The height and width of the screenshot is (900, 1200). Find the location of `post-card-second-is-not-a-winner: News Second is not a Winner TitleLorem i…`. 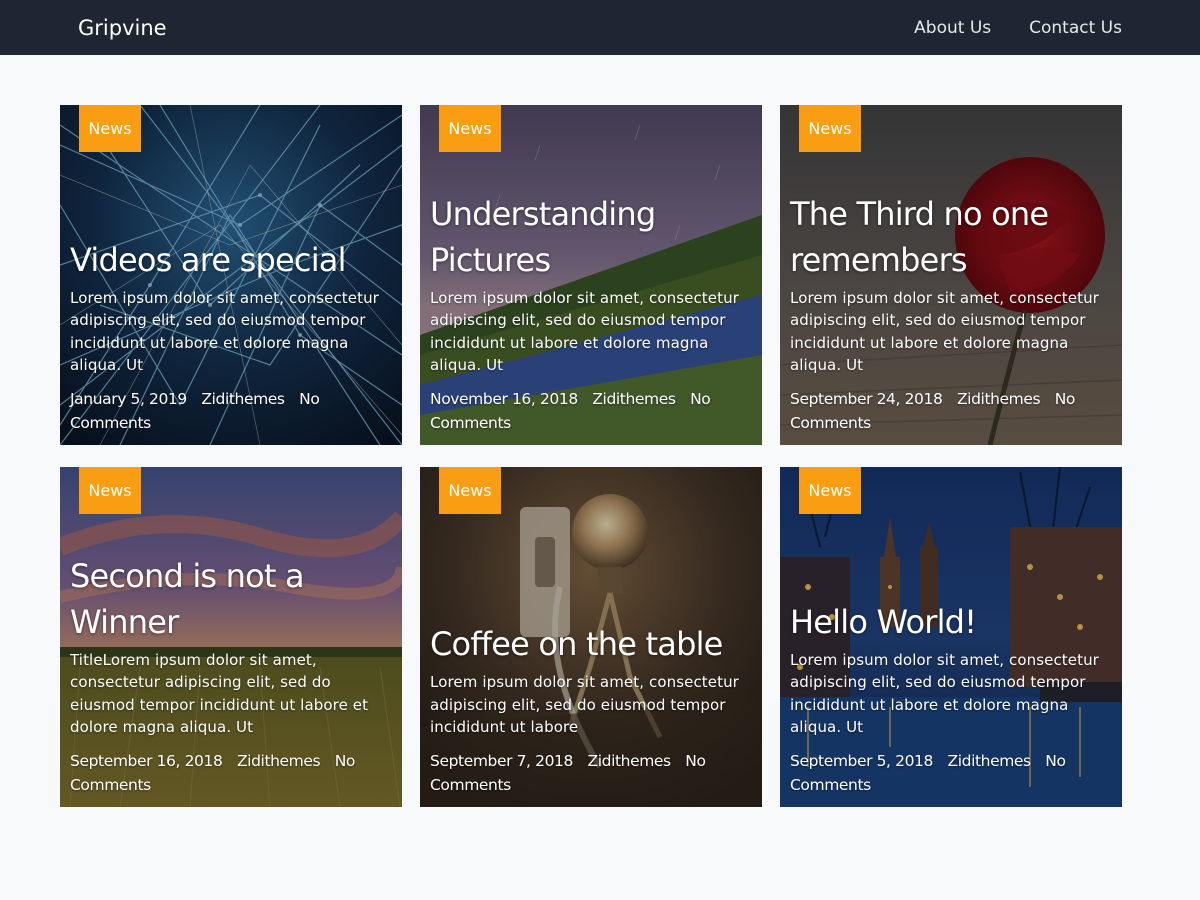

post-card-second-is-not-a-winner: News Second is not a Winner TitleLorem i… is located at coordinates (231, 637).